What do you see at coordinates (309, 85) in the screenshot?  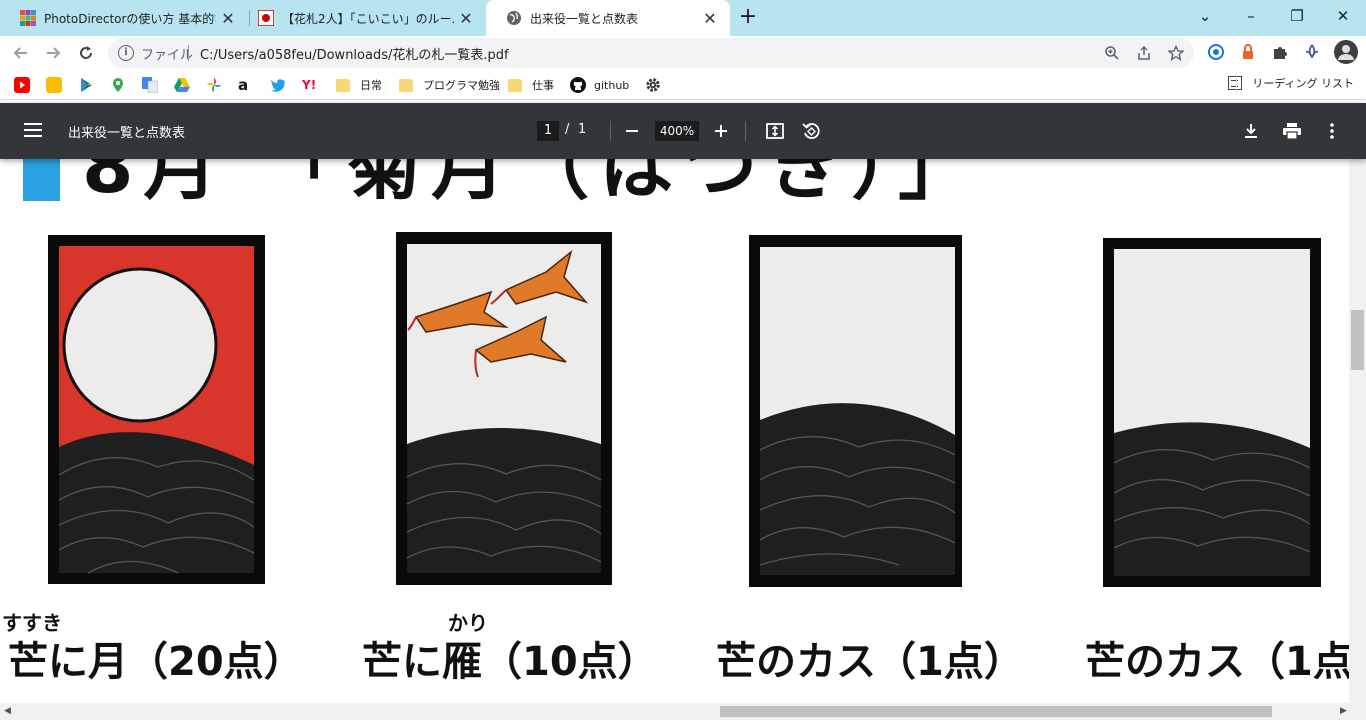 I see `bookmark-yahoo: Y!` at bounding box center [309, 85].